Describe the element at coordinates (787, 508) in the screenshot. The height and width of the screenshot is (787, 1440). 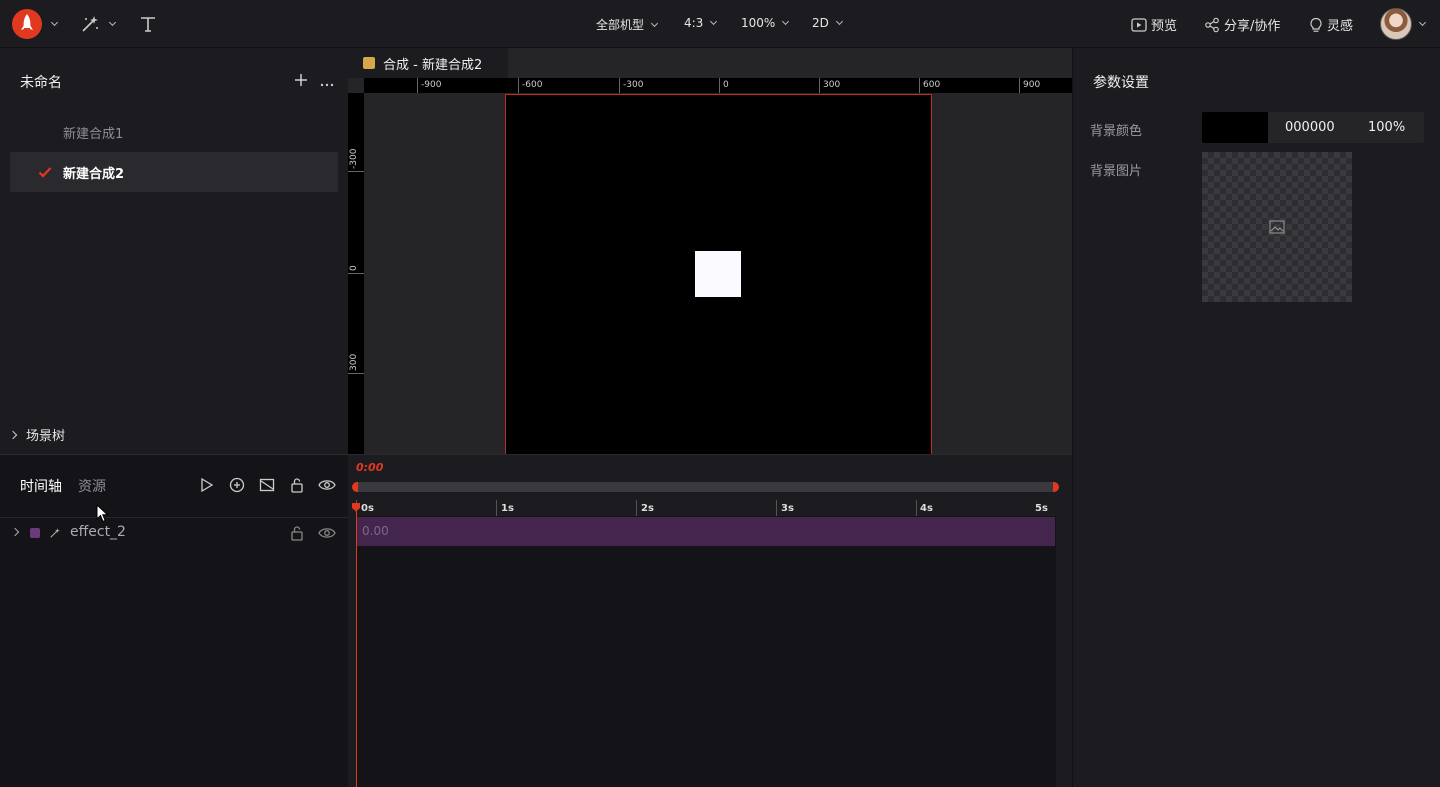
I see `time-label: 3s` at that location.